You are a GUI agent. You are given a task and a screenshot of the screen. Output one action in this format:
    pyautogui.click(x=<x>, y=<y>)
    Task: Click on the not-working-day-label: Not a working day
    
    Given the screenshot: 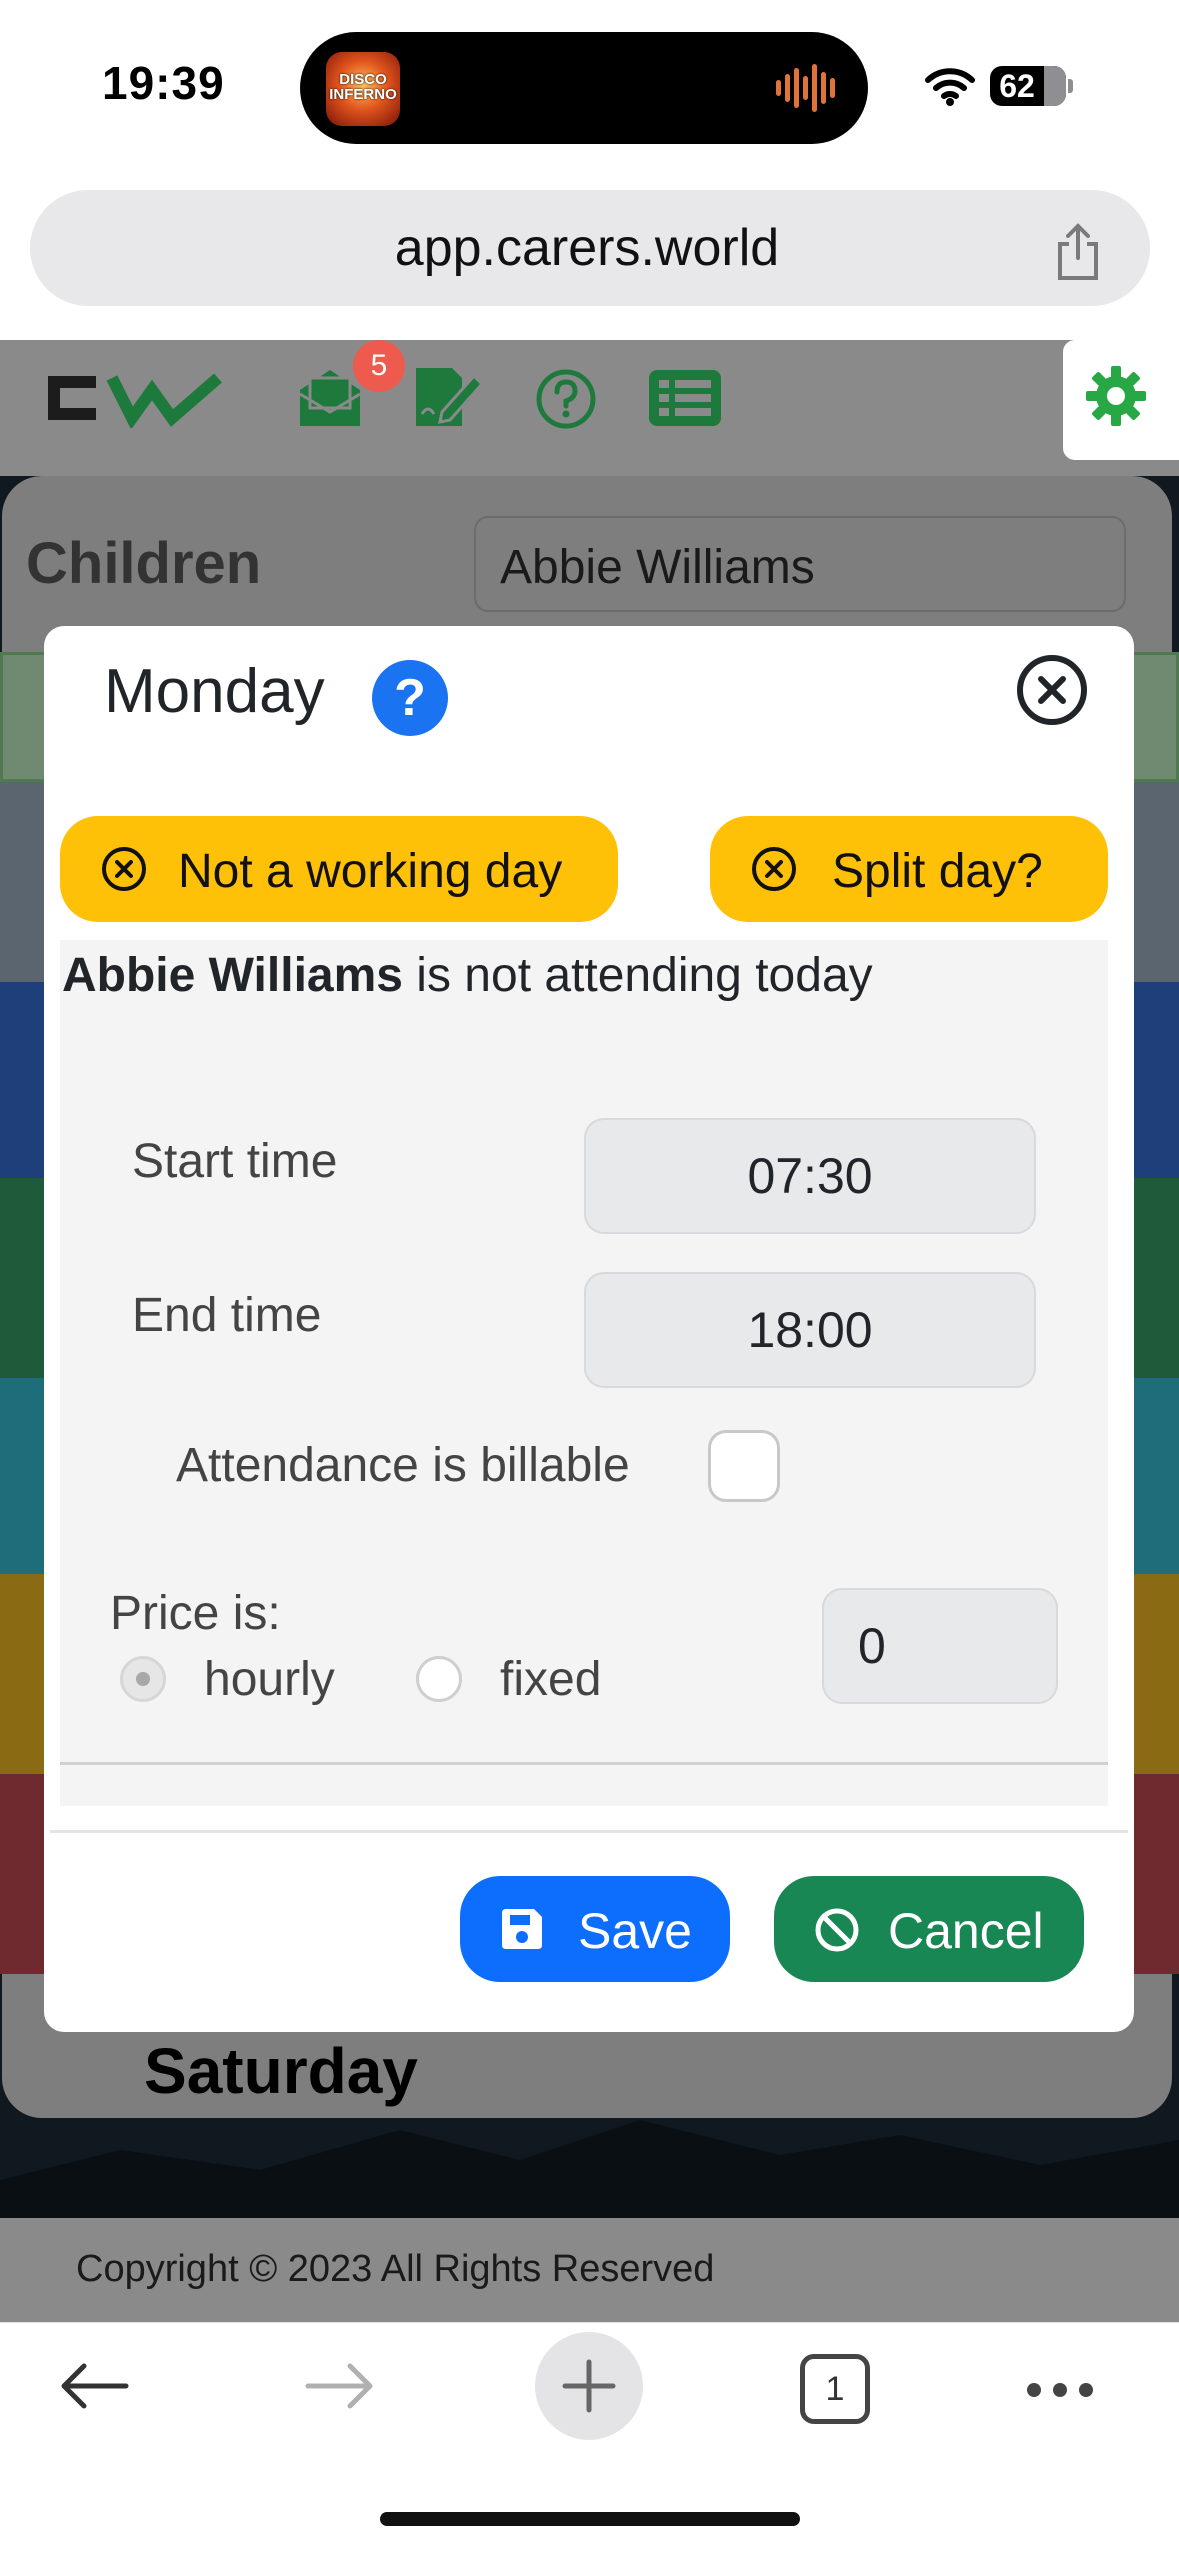 What is the action you would take?
    pyautogui.click(x=370, y=871)
    